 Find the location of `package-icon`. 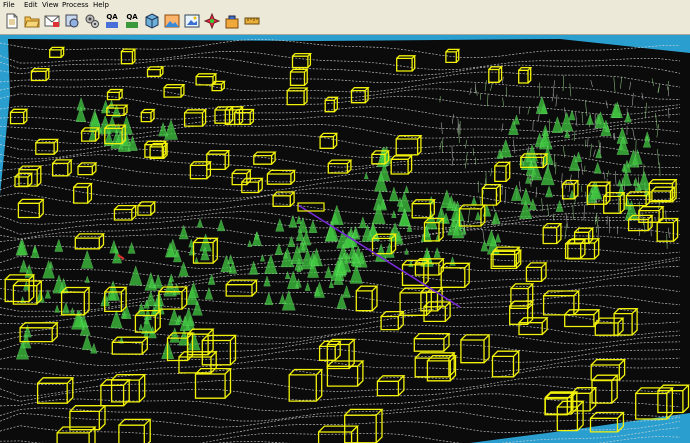

package-icon is located at coordinates (232, 22).